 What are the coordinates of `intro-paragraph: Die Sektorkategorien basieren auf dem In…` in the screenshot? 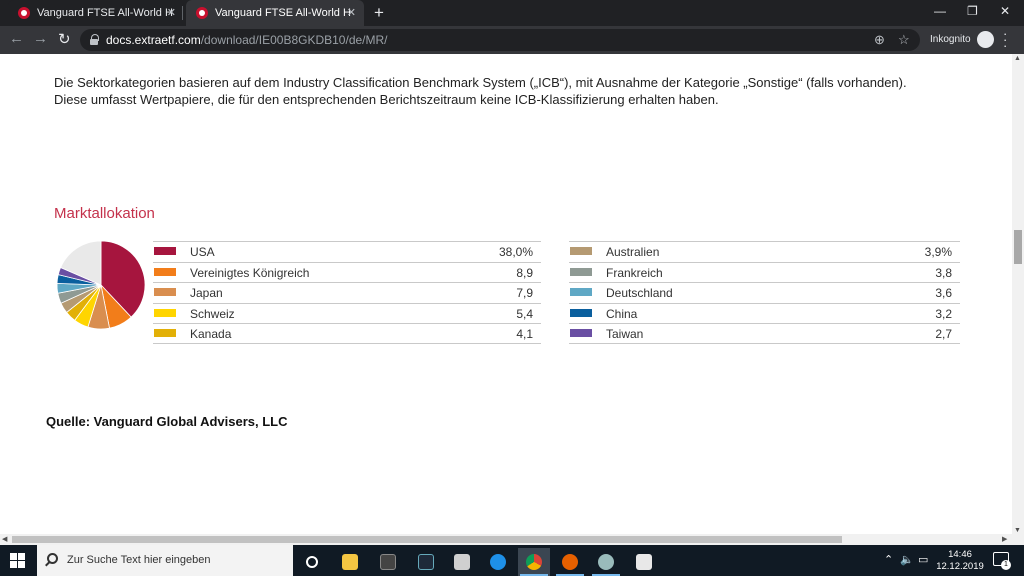 It's located at (524, 91).